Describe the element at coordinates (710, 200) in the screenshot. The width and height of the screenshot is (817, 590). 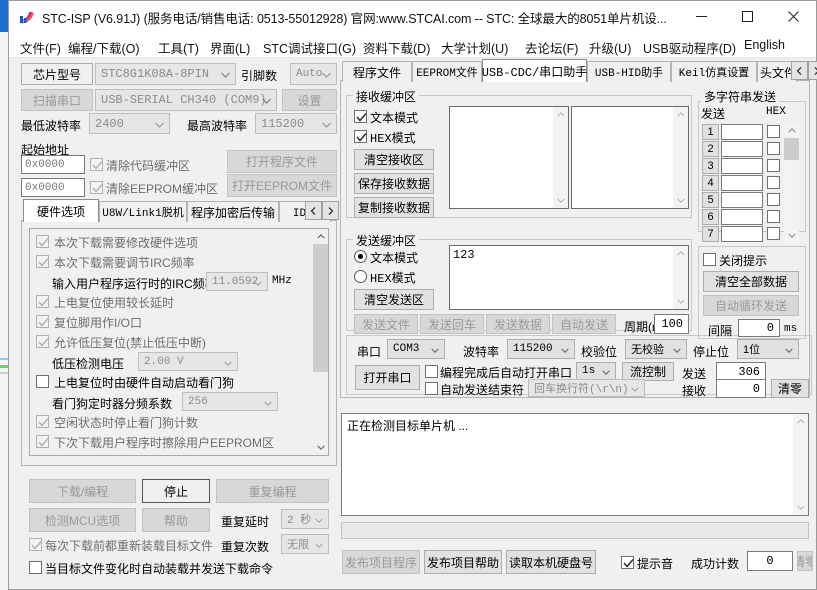
I see `multi-send-row-5-button: 5` at that location.